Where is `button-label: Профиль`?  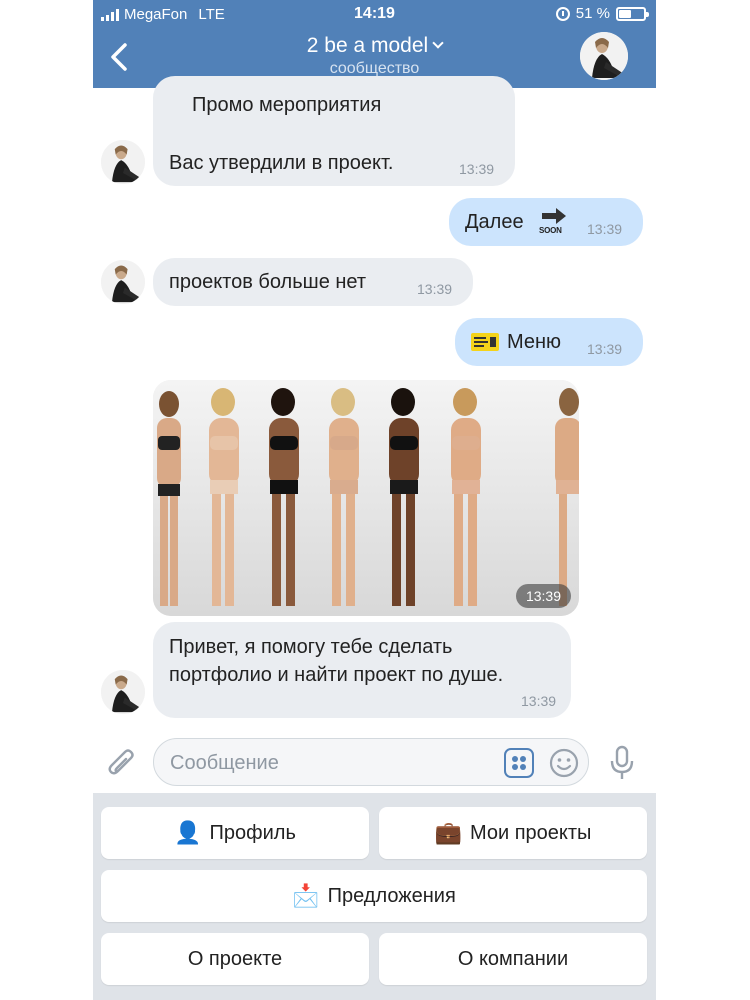 button-label: Профиль is located at coordinates (252, 832).